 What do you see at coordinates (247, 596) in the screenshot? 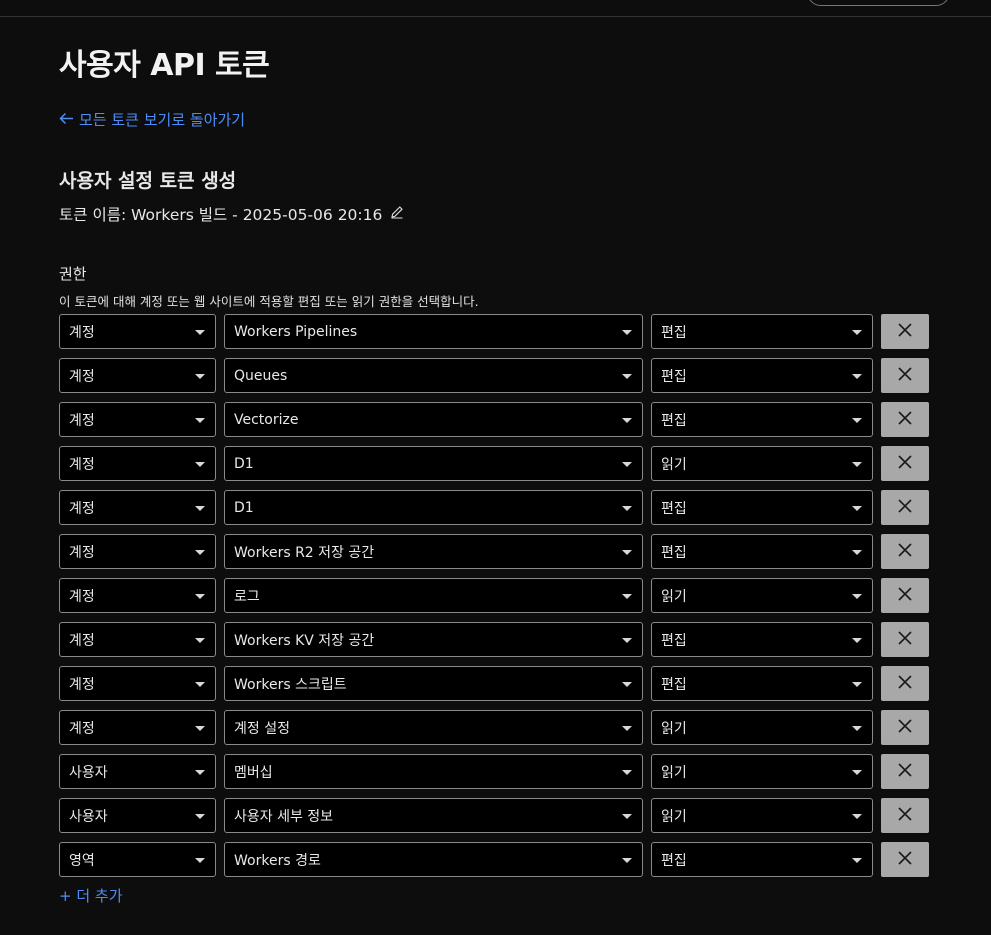
I see `resource-select-value: 로그` at bounding box center [247, 596].